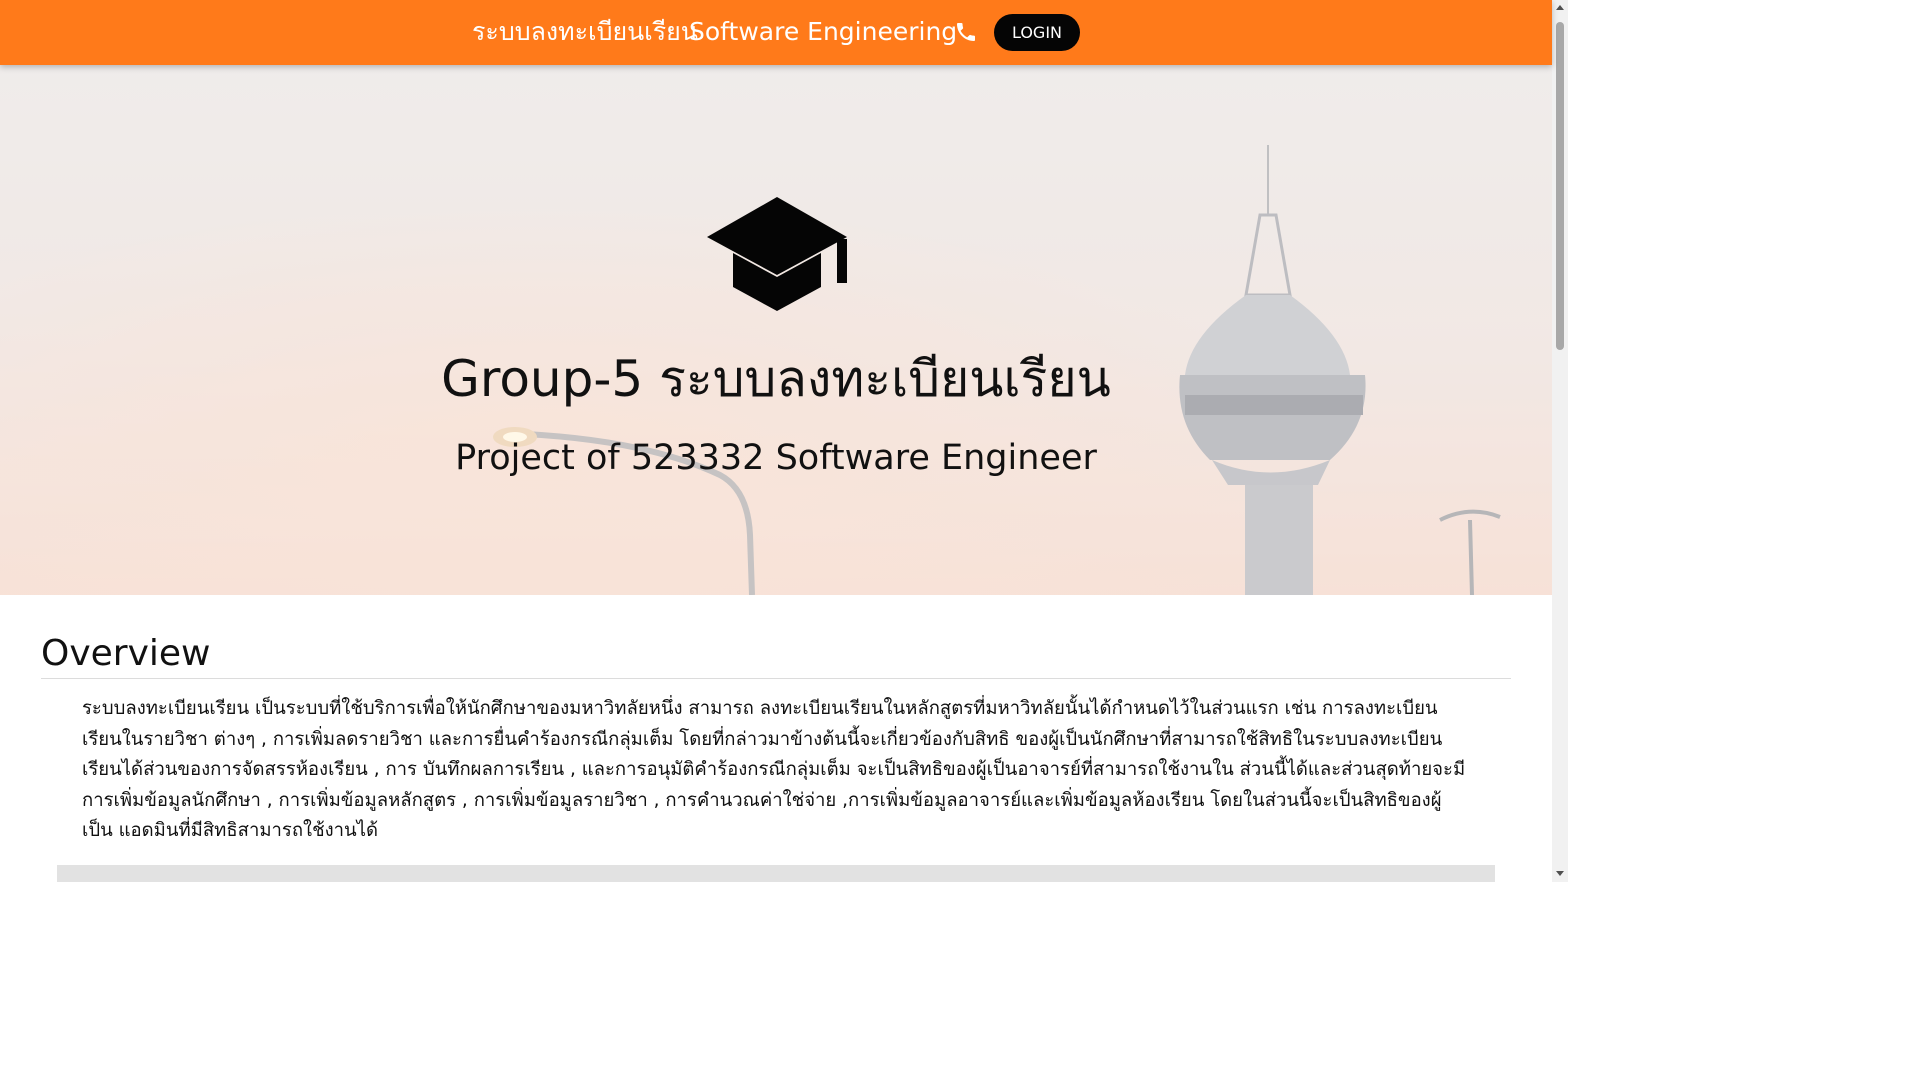 Image resolution: width=1920 pixels, height=1080 pixels. What do you see at coordinates (1037, 32) in the screenshot?
I see `login-button: LOGIN` at bounding box center [1037, 32].